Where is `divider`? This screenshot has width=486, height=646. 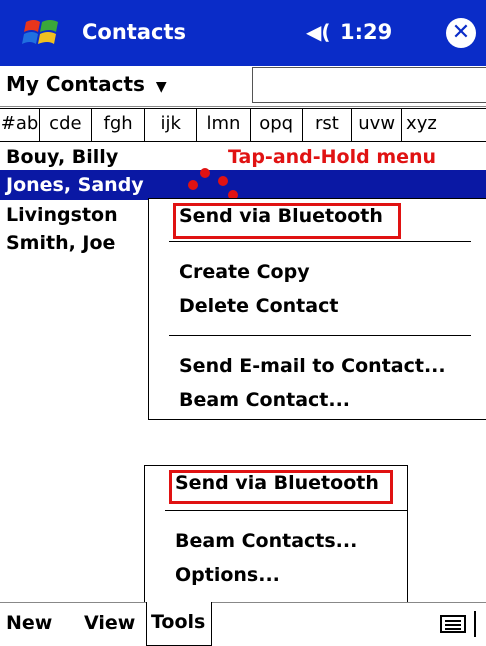 divider is located at coordinates (475, 624).